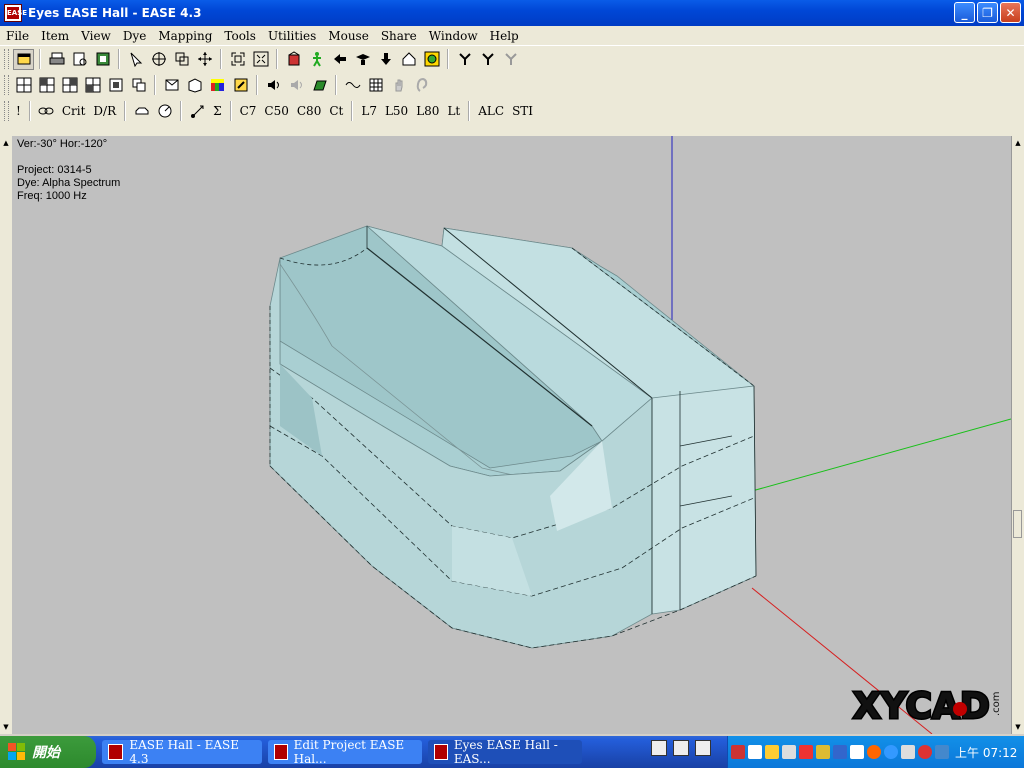 The height and width of the screenshot is (768, 1024). What do you see at coordinates (908, 752) in the screenshot?
I see `volume-icon` at bounding box center [908, 752].